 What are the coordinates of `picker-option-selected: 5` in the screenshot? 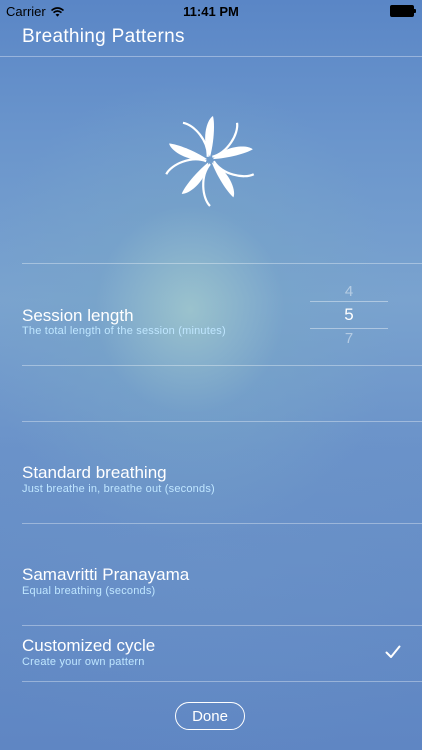 It's located at (349, 315).